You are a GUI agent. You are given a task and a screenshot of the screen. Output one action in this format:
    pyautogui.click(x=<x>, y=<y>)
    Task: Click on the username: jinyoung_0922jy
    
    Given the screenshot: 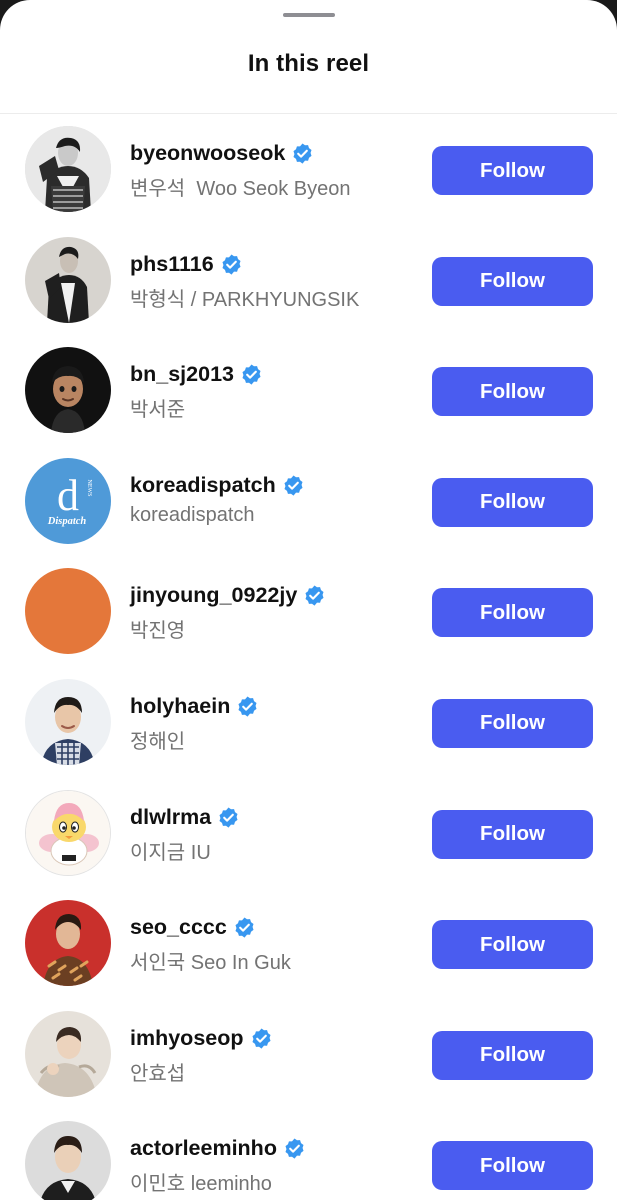 What is the action you would take?
    pyautogui.click(x=213, y=595)
    